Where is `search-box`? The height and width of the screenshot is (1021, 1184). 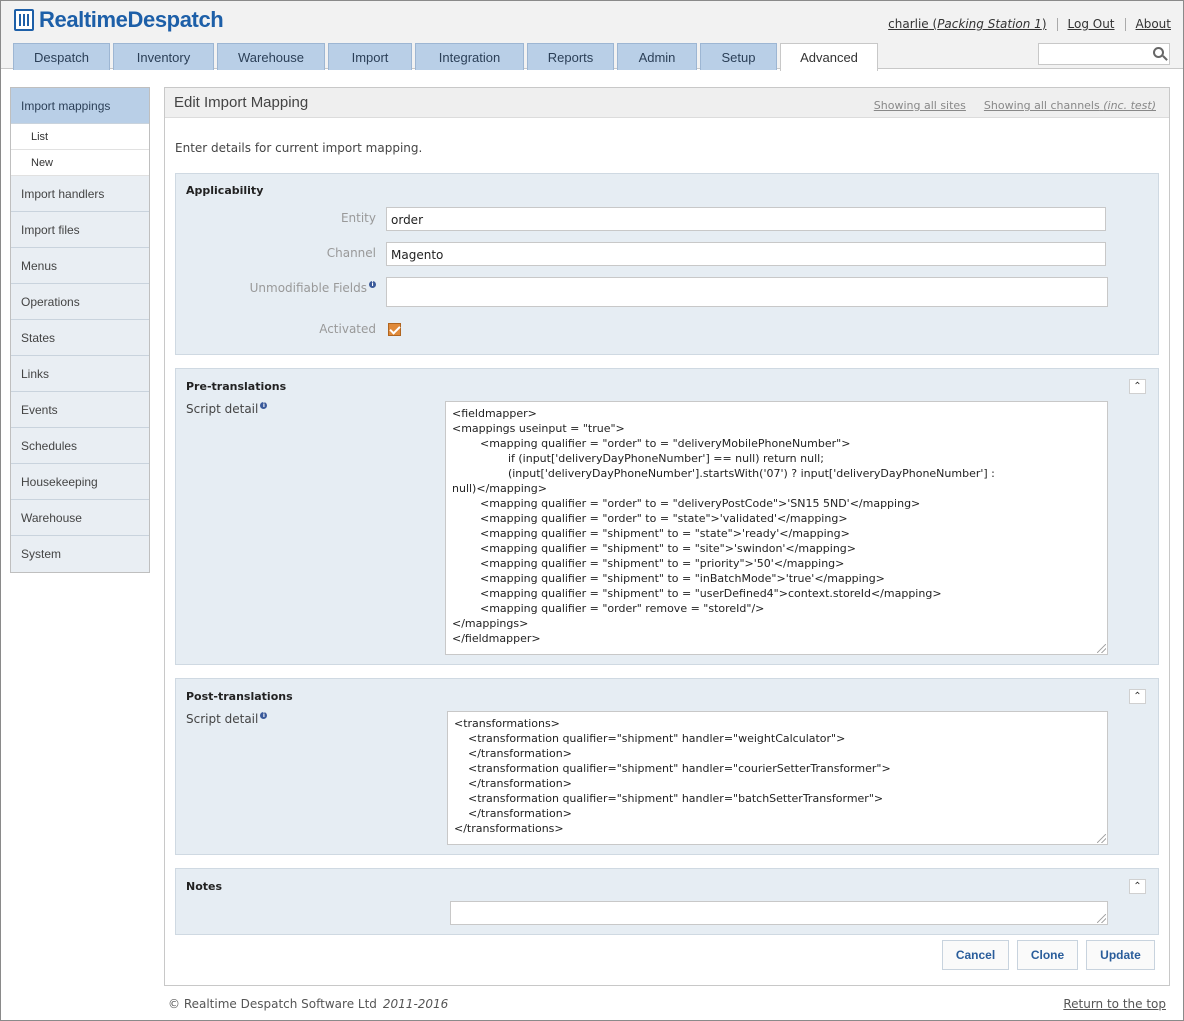 search-box is located at coordinates (1104, 54).